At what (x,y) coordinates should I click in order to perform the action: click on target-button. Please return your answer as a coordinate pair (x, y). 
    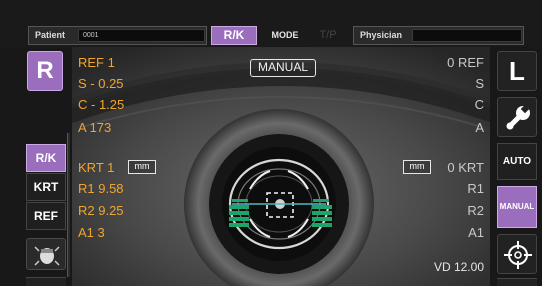
    Looking at the image, I should click on (517, 254).